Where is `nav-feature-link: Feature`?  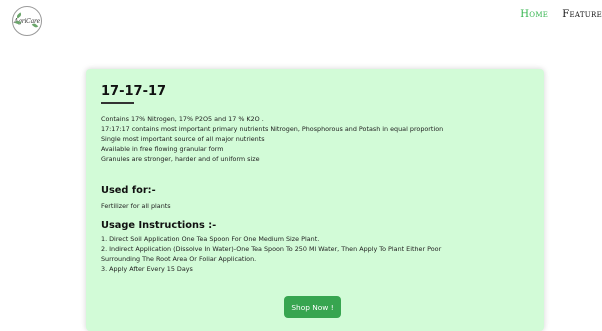 nav-feature-link: Feature is located at coordinates (582, 14).